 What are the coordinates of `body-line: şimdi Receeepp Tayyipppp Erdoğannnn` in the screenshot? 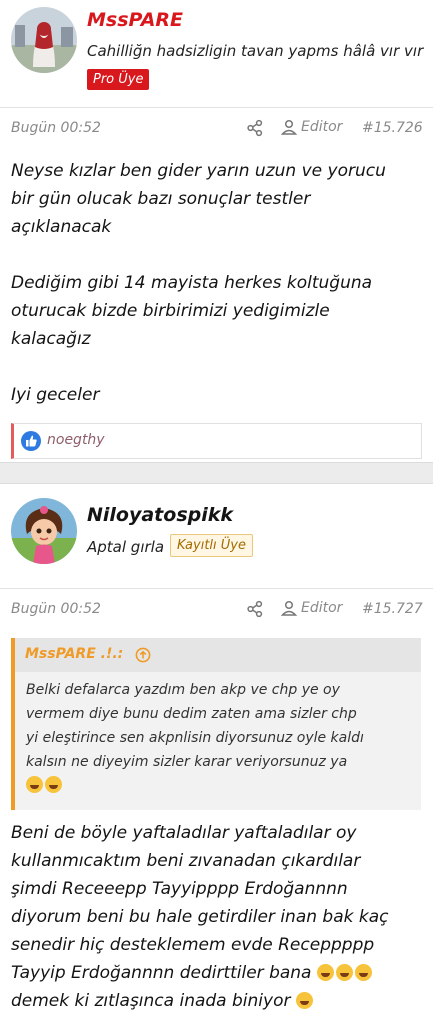 It's located at (179, 889).